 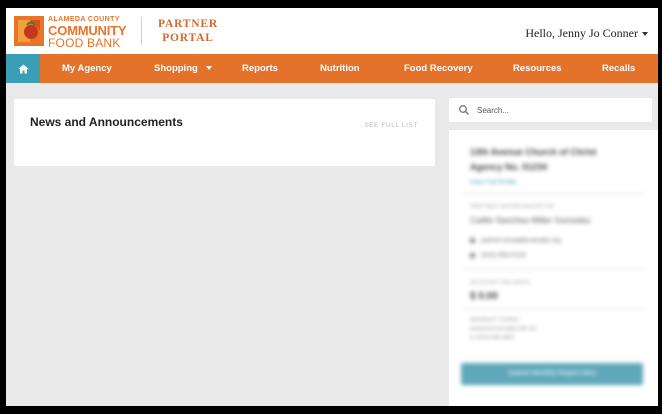 I want to click on search-box, so click(x=550, y=110).